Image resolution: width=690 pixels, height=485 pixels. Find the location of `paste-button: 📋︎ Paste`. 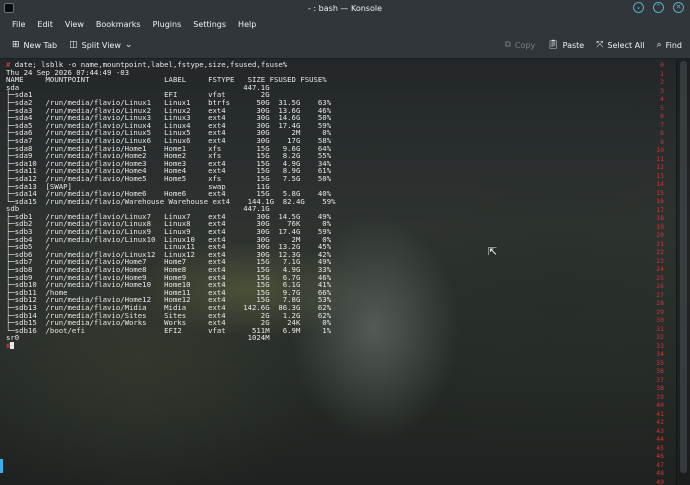

paste-button: 📋︎ Paste is located at coordinates (565, 46).